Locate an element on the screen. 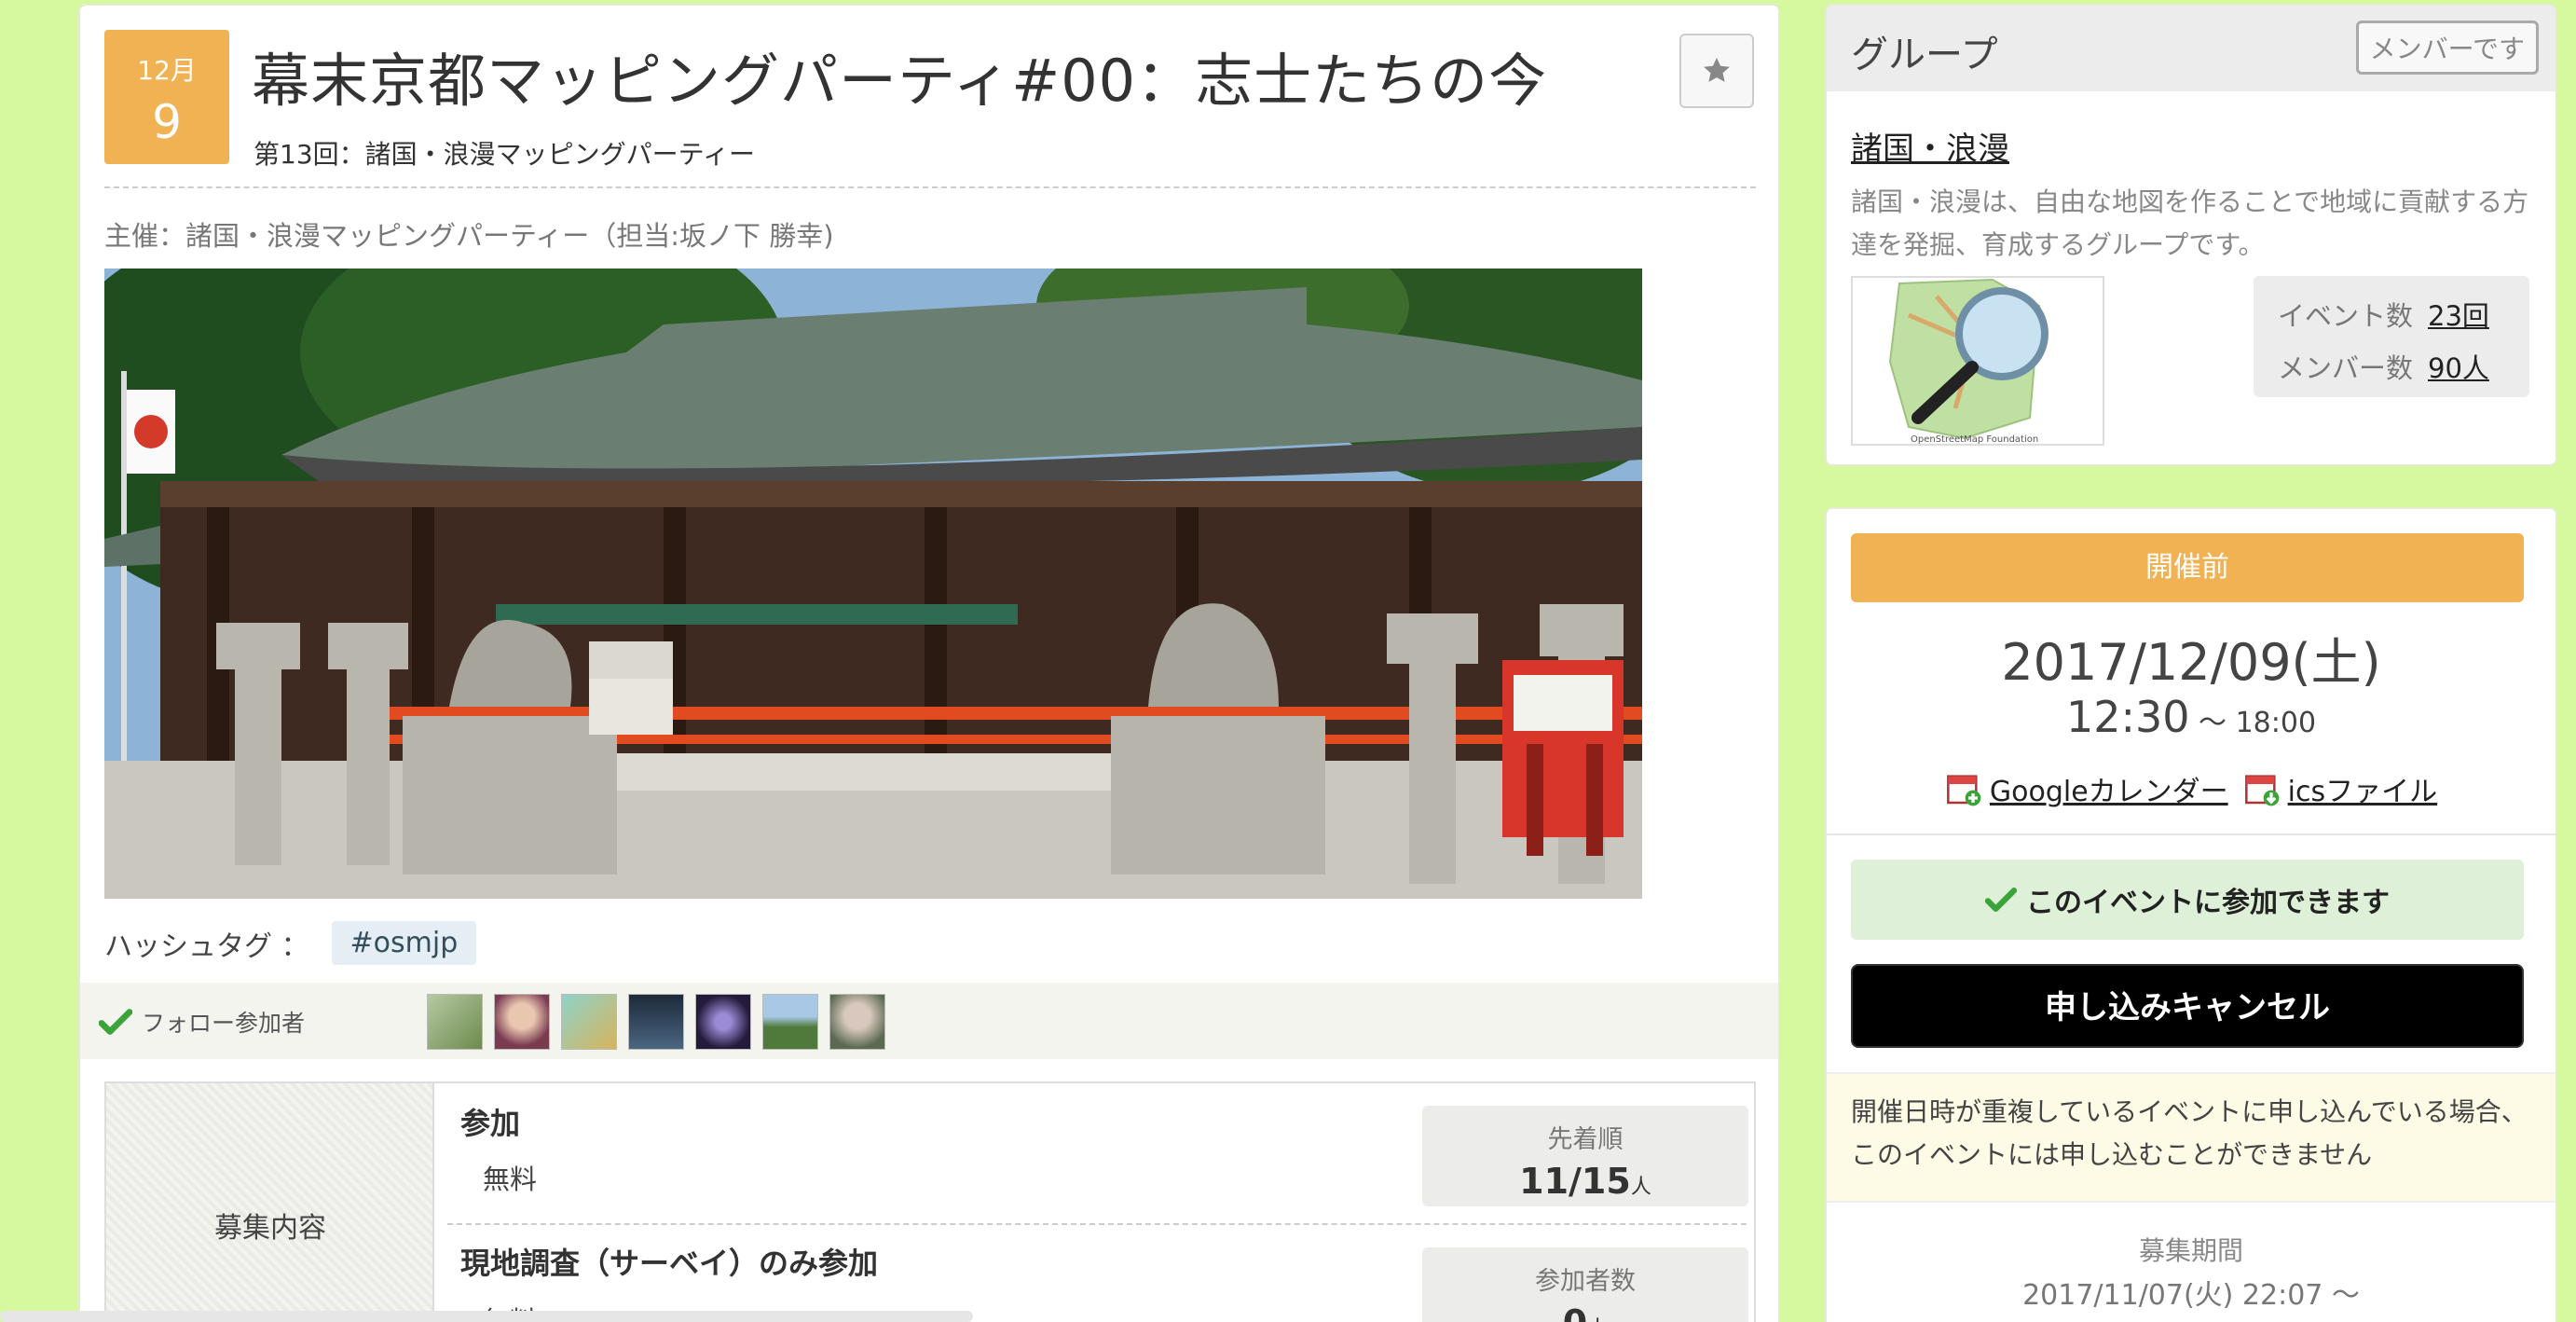 The height and width of the screenshot is (1322, 2576). can-join-text: このイベントに参加できます is located at coordinates (2208, 903).